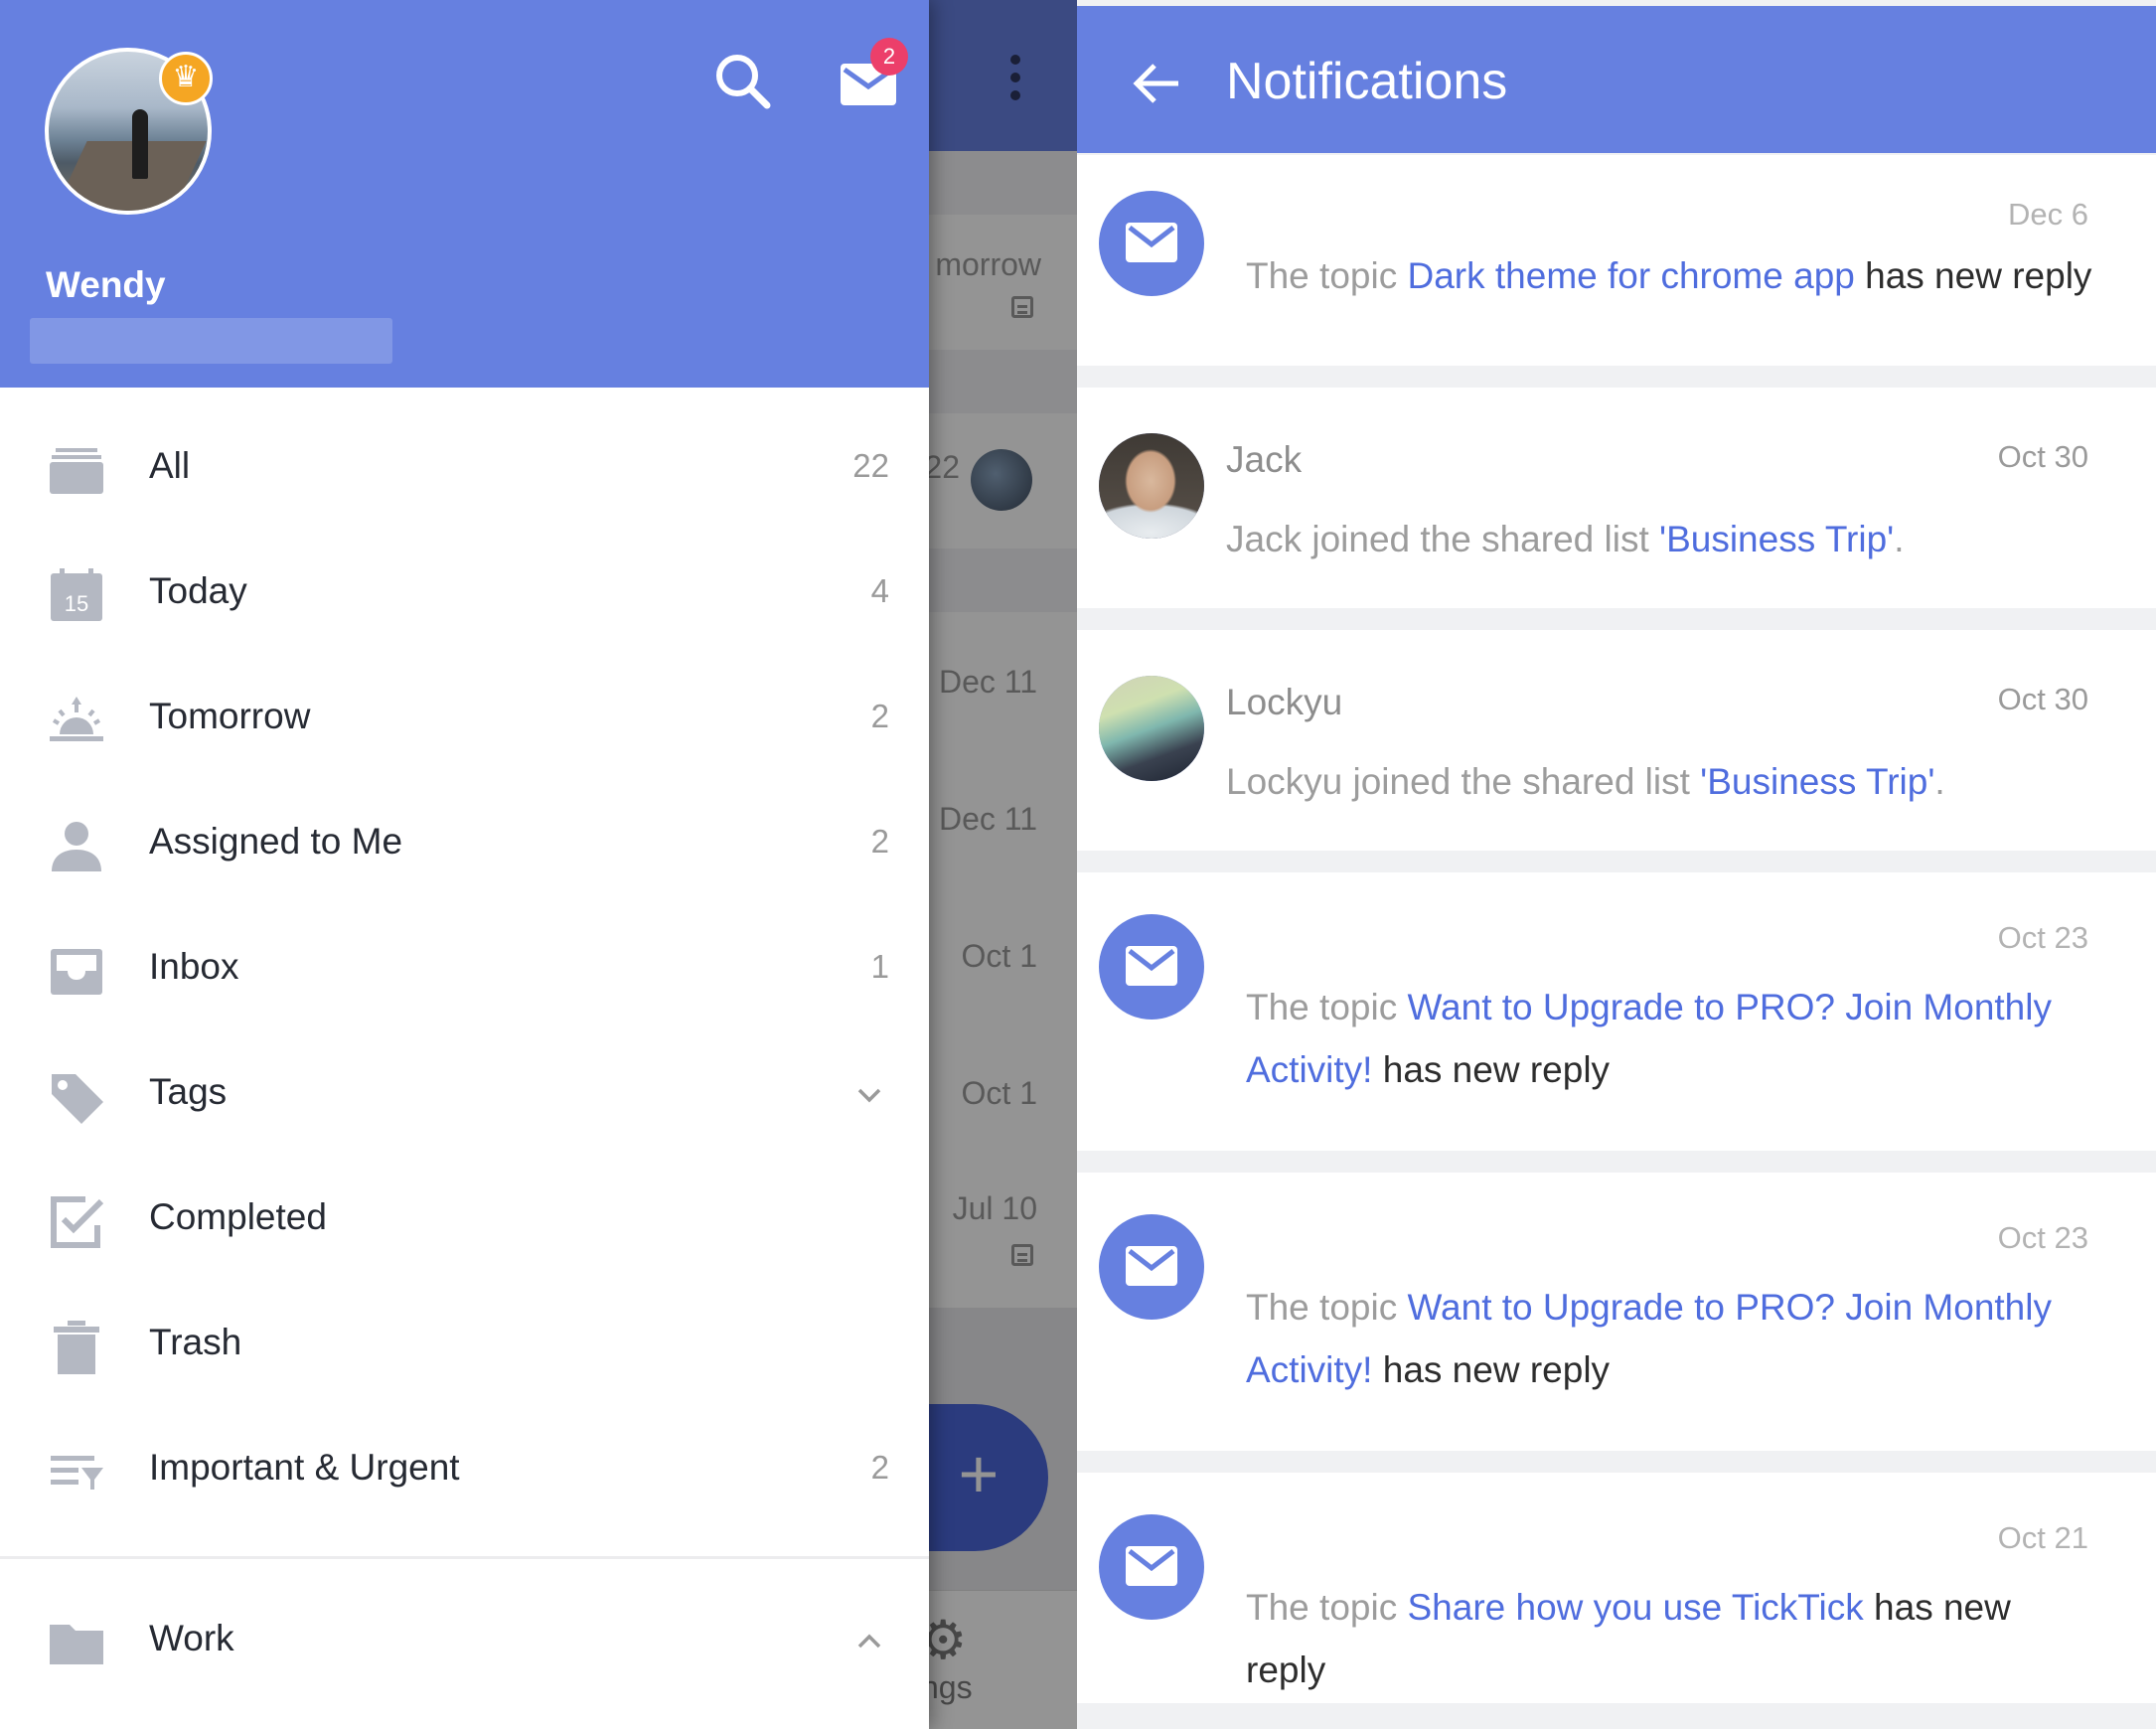 This screenshot has height=1729, width=2156. What do you see at coordinates (192, 1638) in the screenshot?
I see `nav-label: Work` at bounding box center [192, 1638].